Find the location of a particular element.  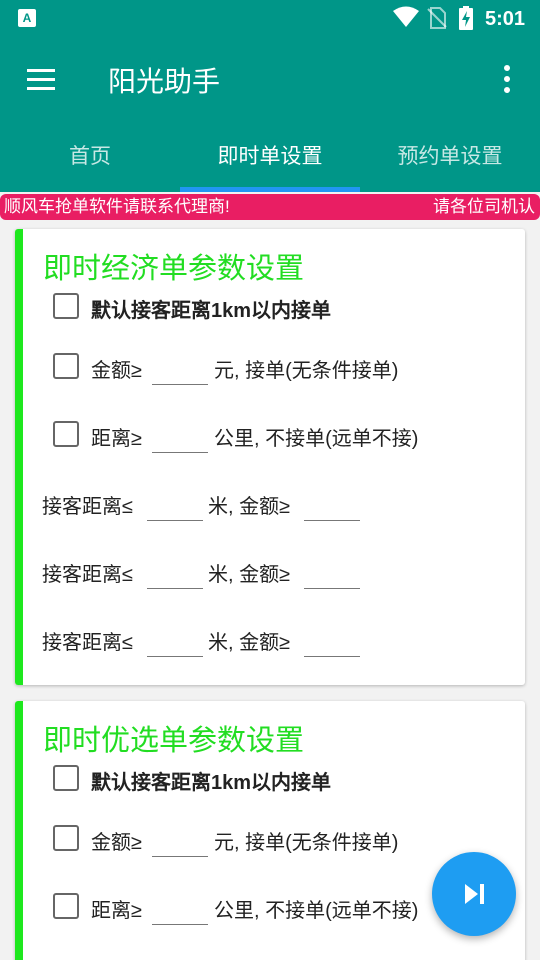

tab-reserved-order-settings: 预约单设置 is located at coordinates (450, 156).